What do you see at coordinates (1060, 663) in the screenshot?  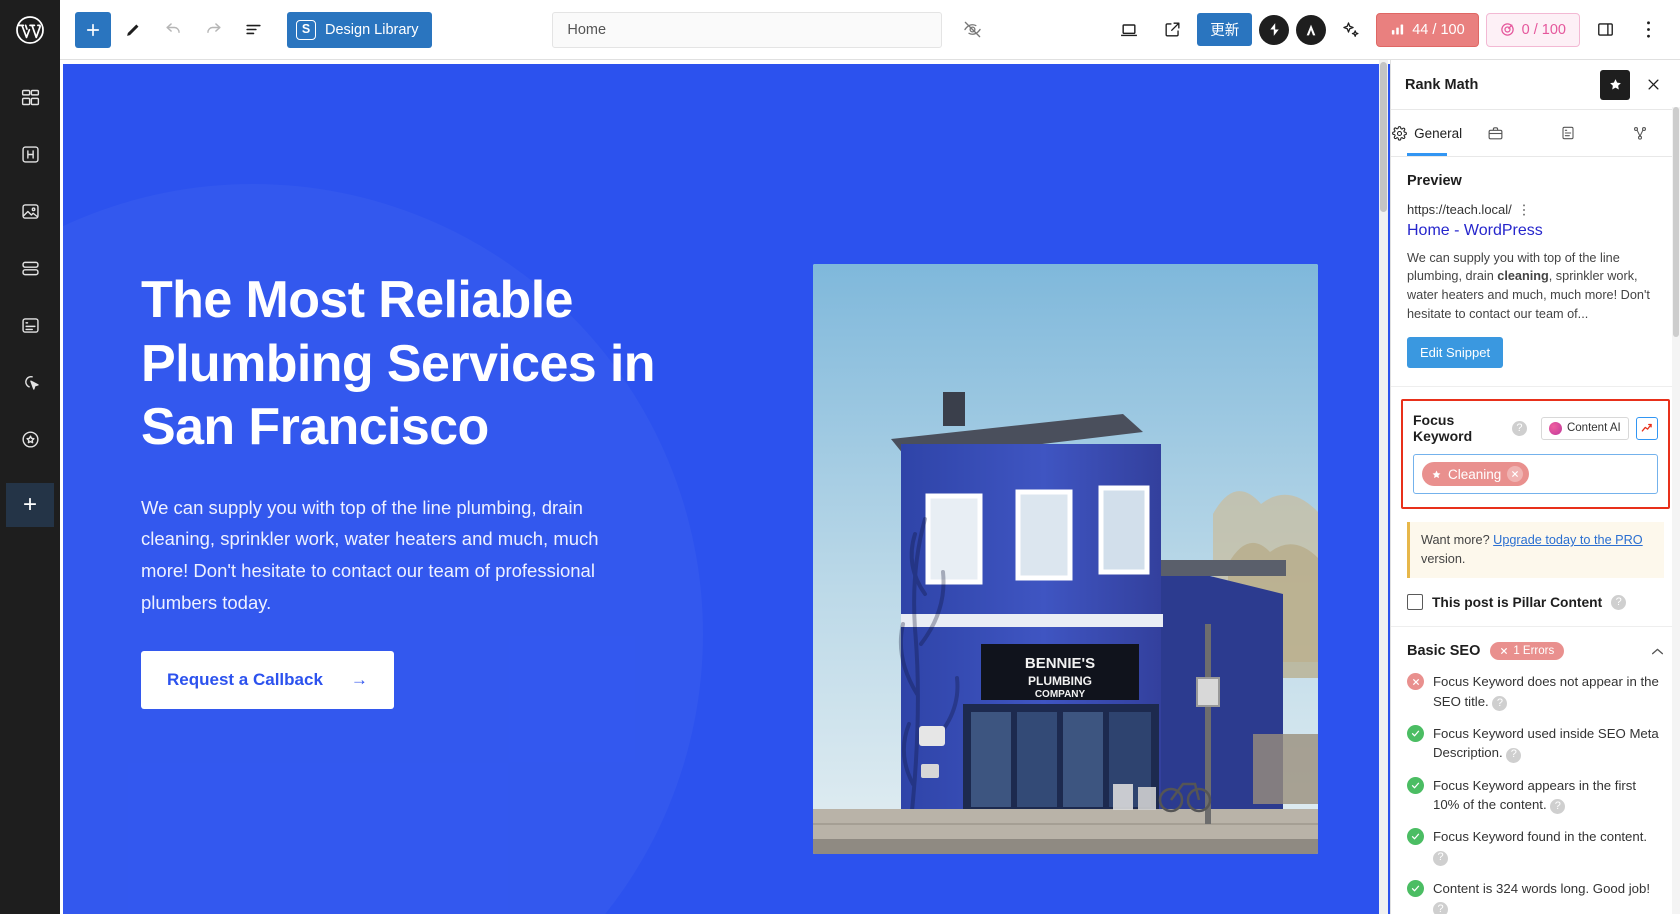 I see `svg-text: BENNIE'S` at bounding box center [1060, 663].